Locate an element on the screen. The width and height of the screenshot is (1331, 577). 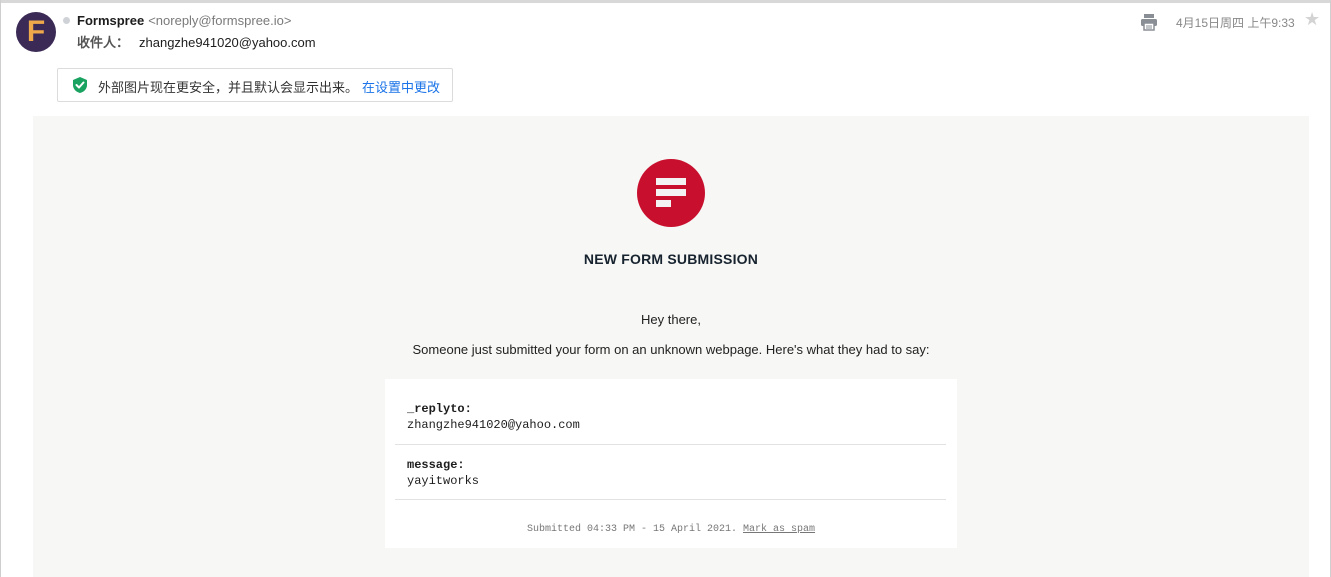
email-date: 4月15日周四 上午9:33 is located at coordinates (1235, 23).